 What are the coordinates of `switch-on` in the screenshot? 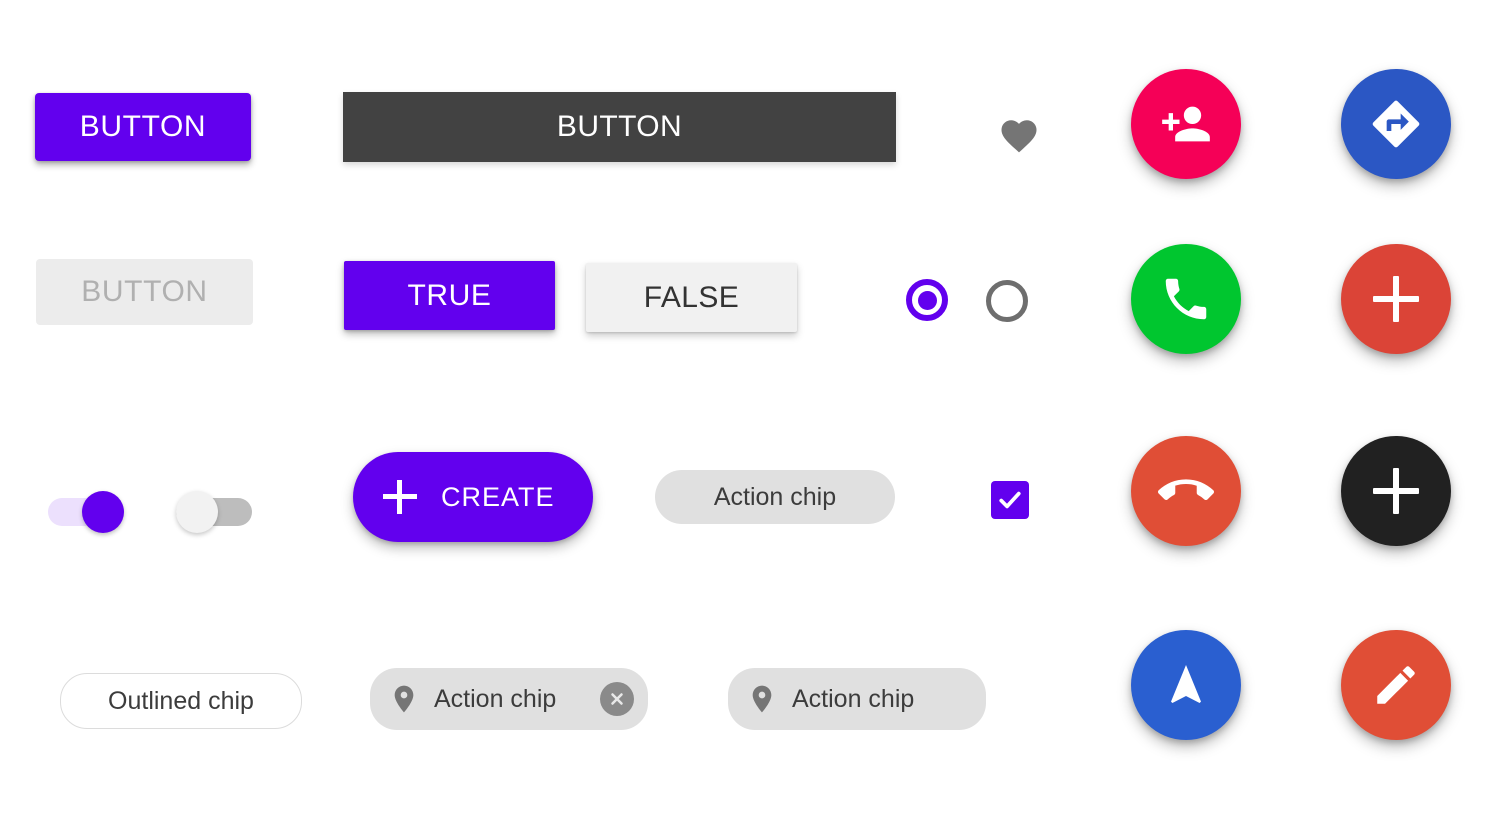 It's located at (86, 512).